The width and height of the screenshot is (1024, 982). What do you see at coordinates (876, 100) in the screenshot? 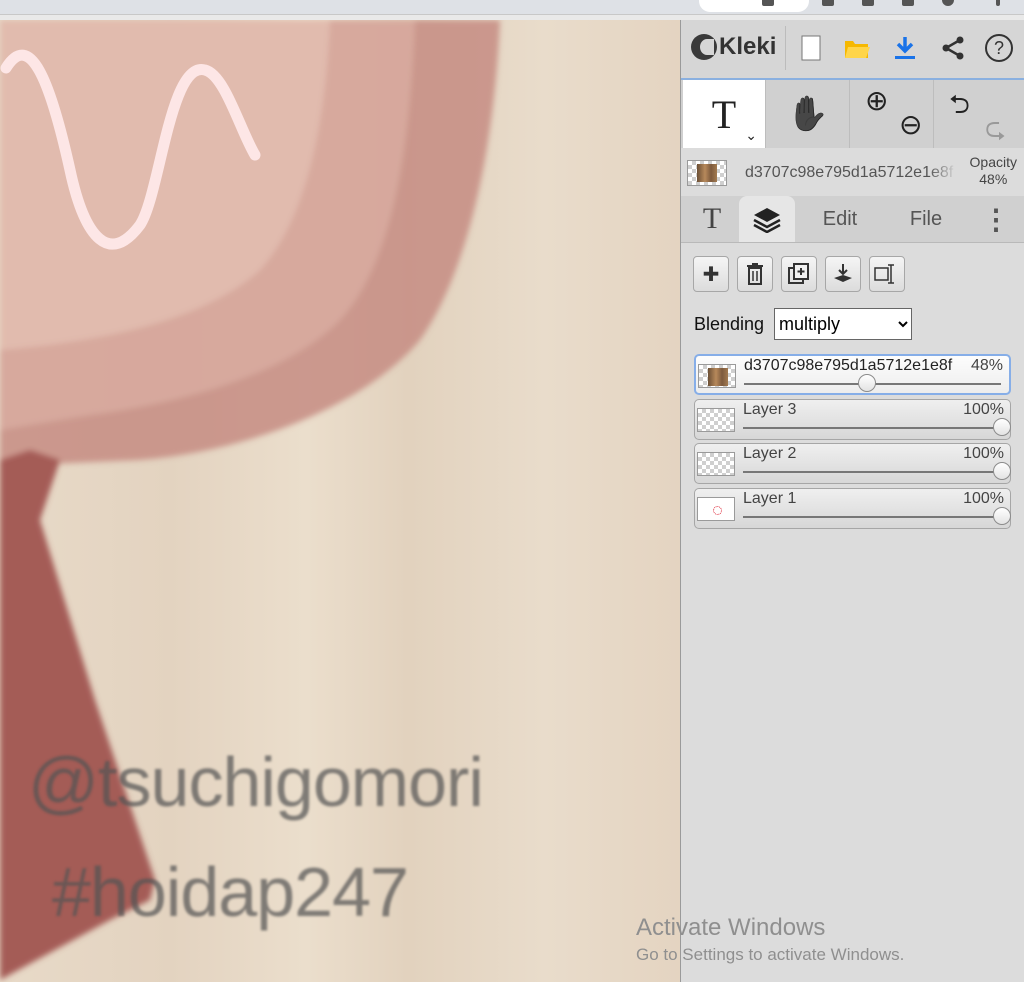
I see `zoom-in-icon: ⊕` at bounding box center [876, 100].